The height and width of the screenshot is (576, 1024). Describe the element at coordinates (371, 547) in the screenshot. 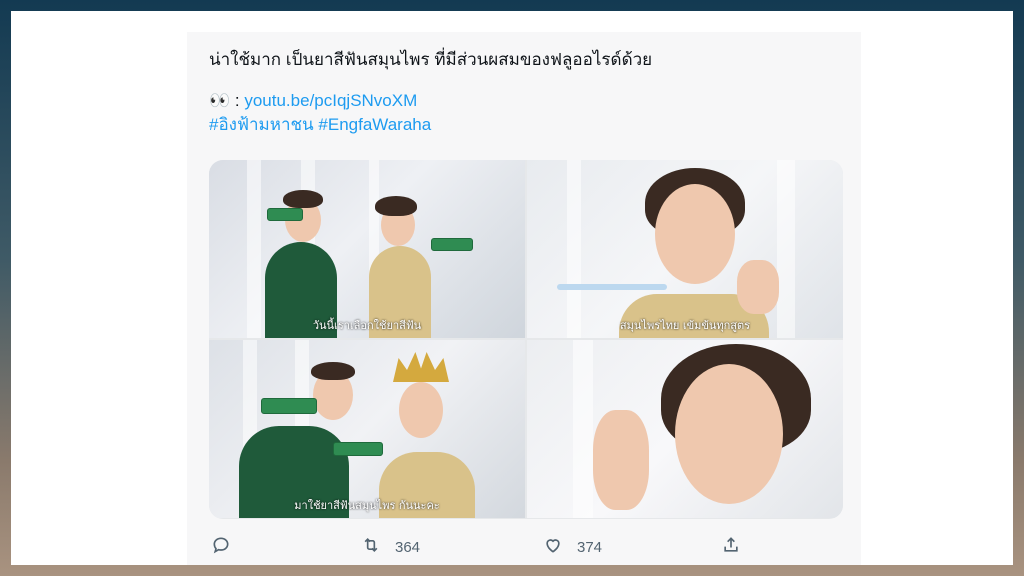

I see `retweet-icon` at that location.